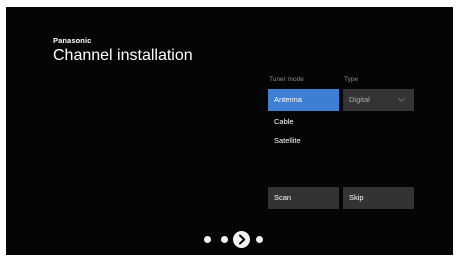  Describe the element at coordinates (229, 240) in the screenshot. I see `step-pager` at that location.